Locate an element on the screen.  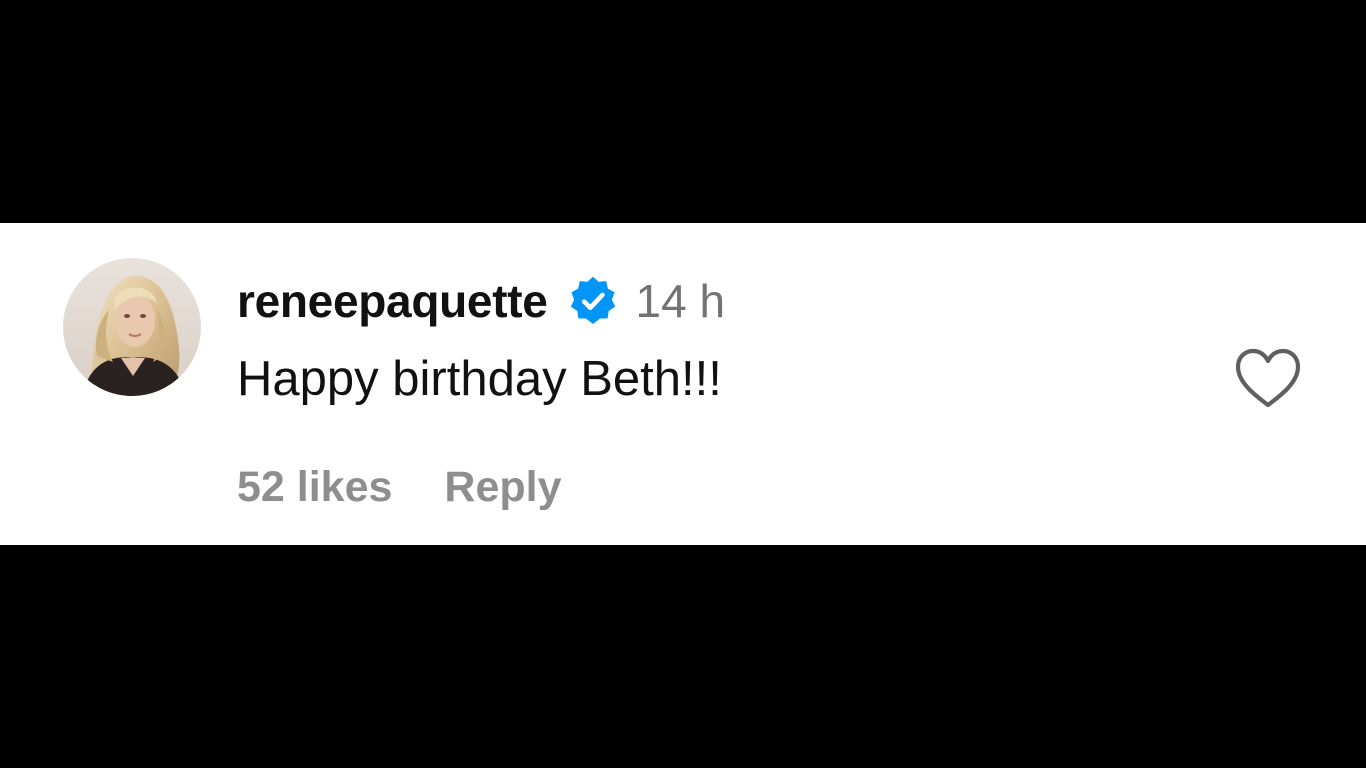
comment-text: Happy birthday Beth!!! is located at coordinates (479, 379).